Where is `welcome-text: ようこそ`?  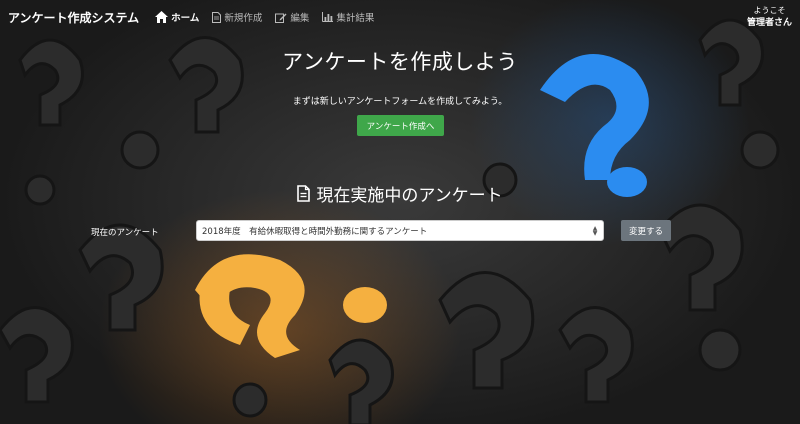
welcome-text: ようこそ is located at coordinates (769, 10).